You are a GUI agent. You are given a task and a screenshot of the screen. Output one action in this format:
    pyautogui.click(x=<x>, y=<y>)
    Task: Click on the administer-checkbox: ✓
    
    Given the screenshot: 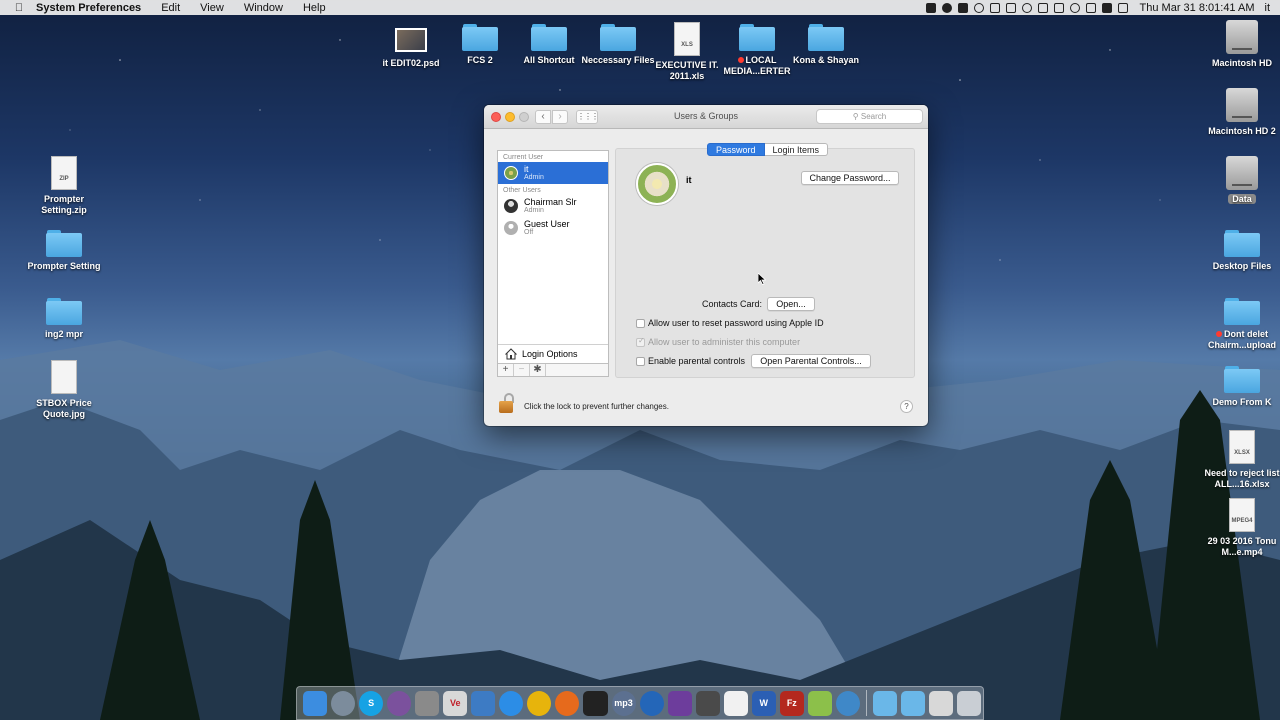 What is the action you would take?
    pyautogui.click(x=640, y=341)
    